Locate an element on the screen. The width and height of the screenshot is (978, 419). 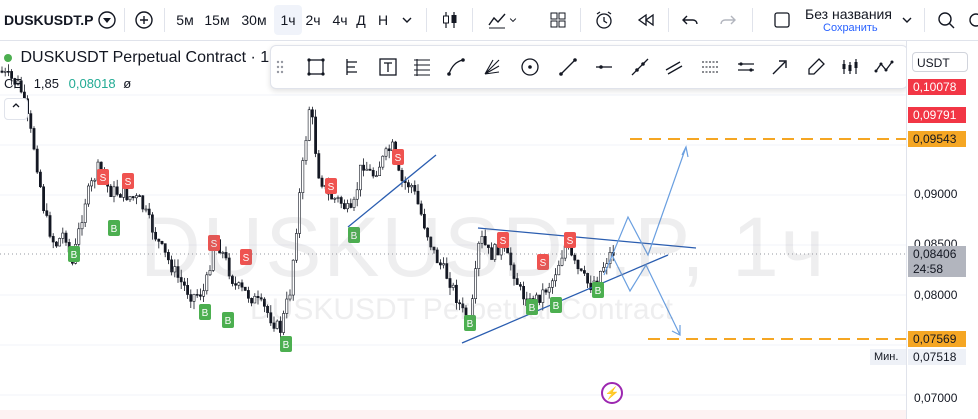
interval-5m: 5м is located at coordinates (185, 20).